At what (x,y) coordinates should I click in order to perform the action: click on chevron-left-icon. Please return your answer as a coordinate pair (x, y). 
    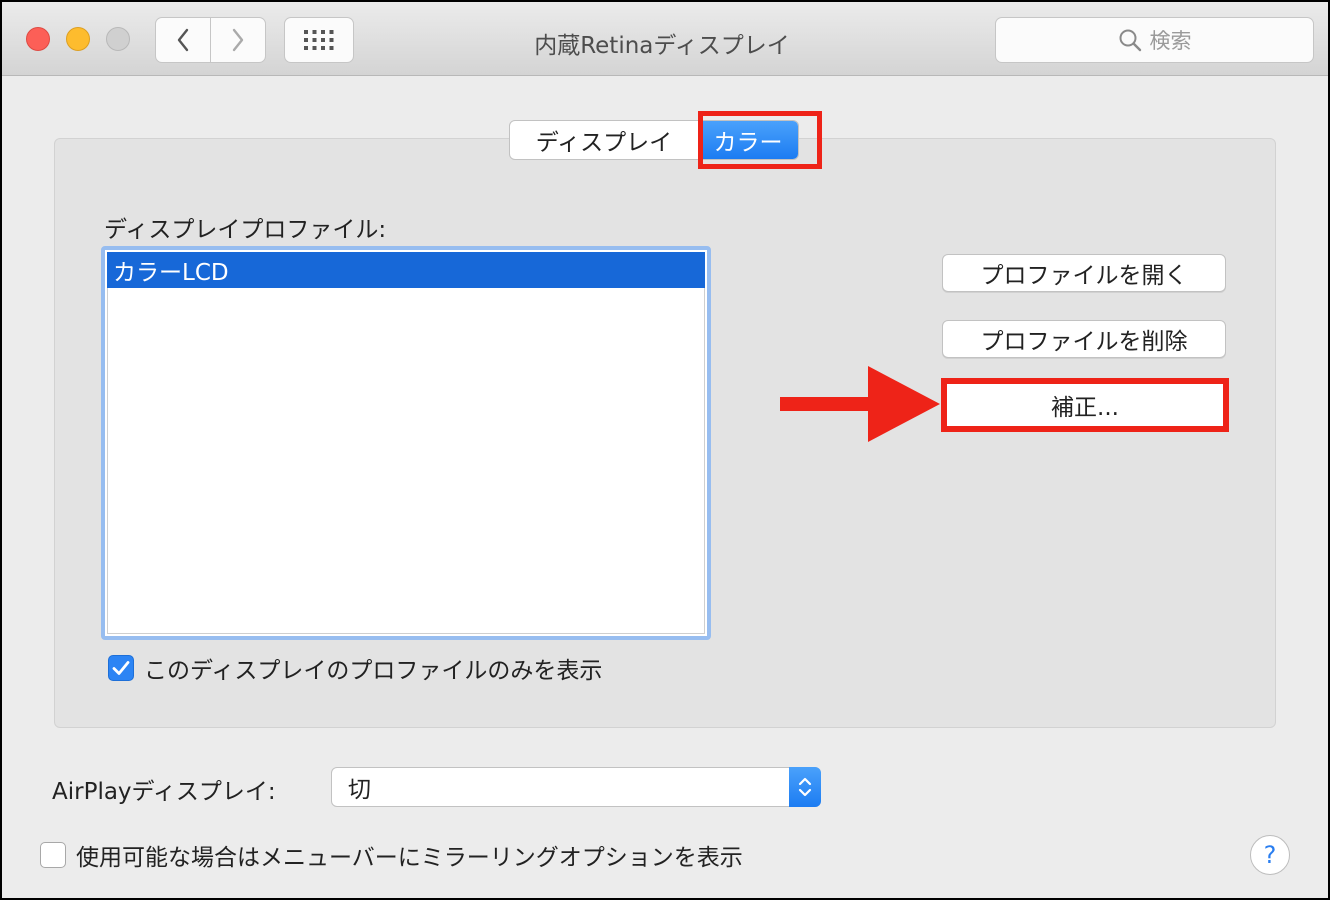
    Looking at the image, I should click on (183, 40).